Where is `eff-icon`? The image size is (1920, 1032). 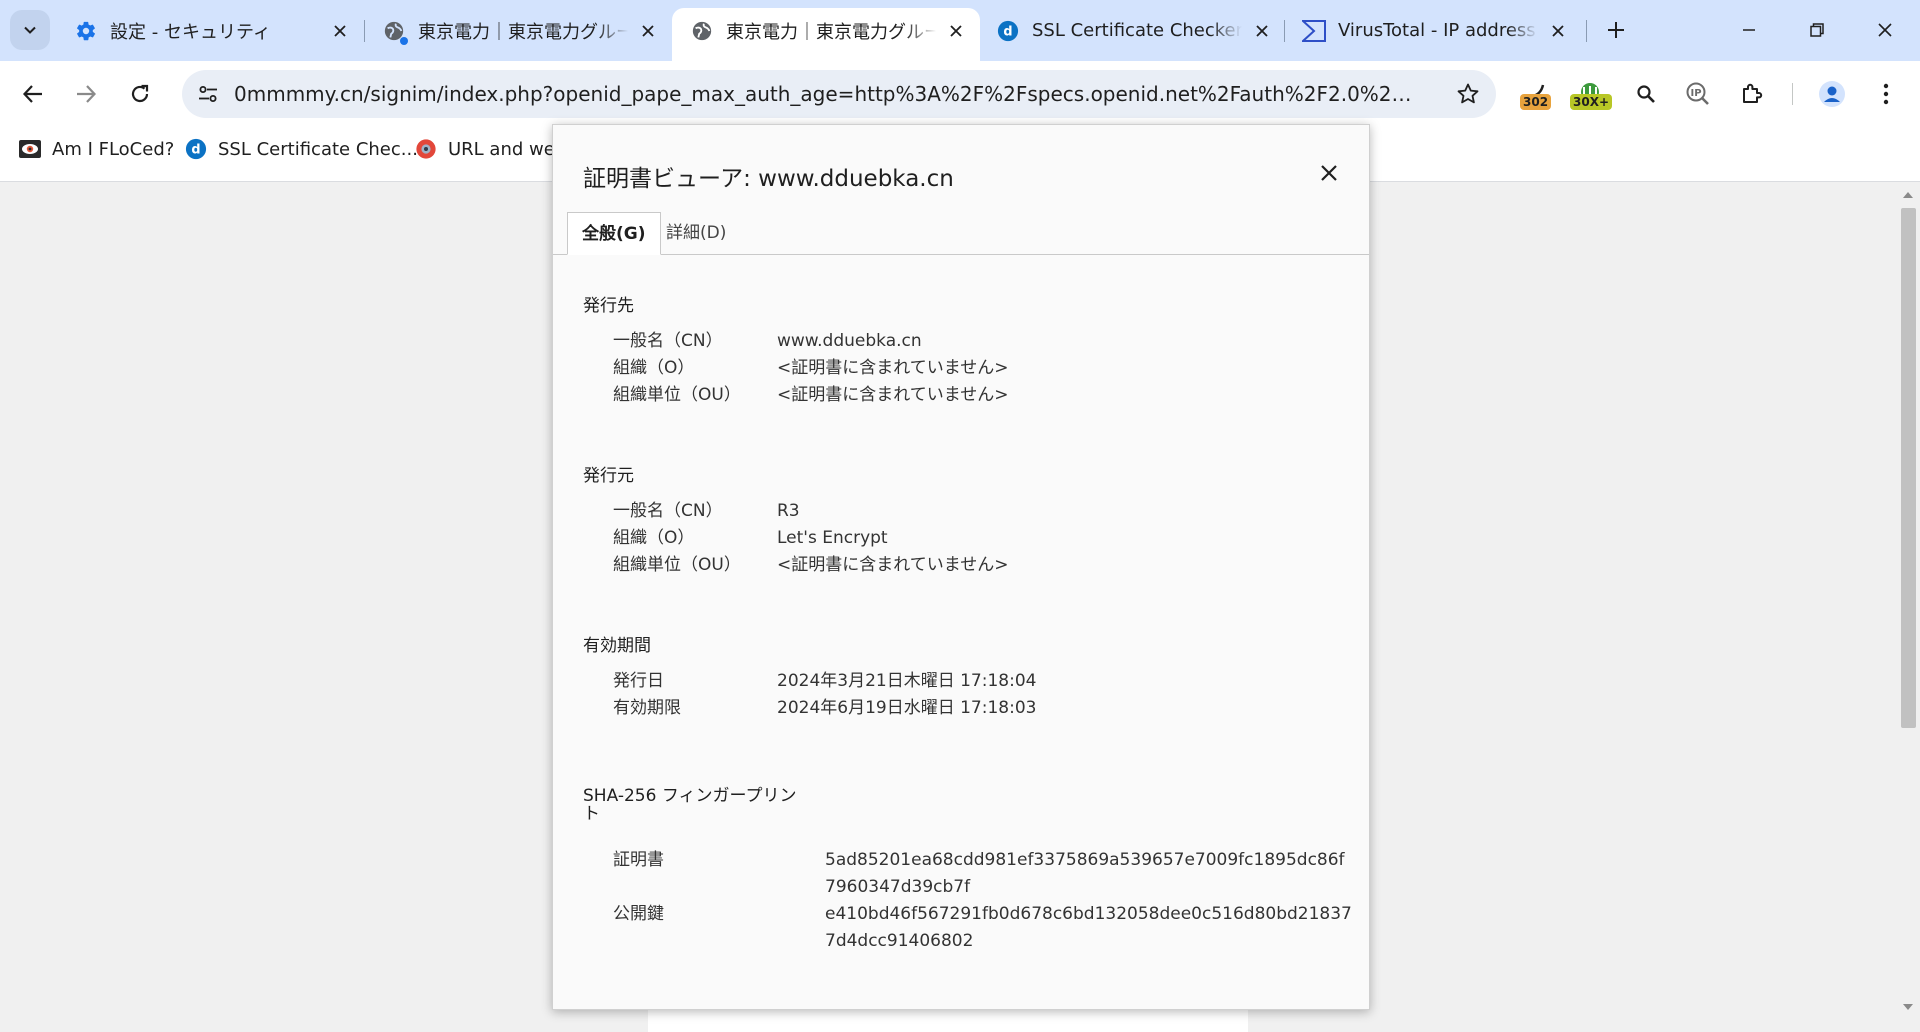 eff-icon is located at coordinates (30, 149).